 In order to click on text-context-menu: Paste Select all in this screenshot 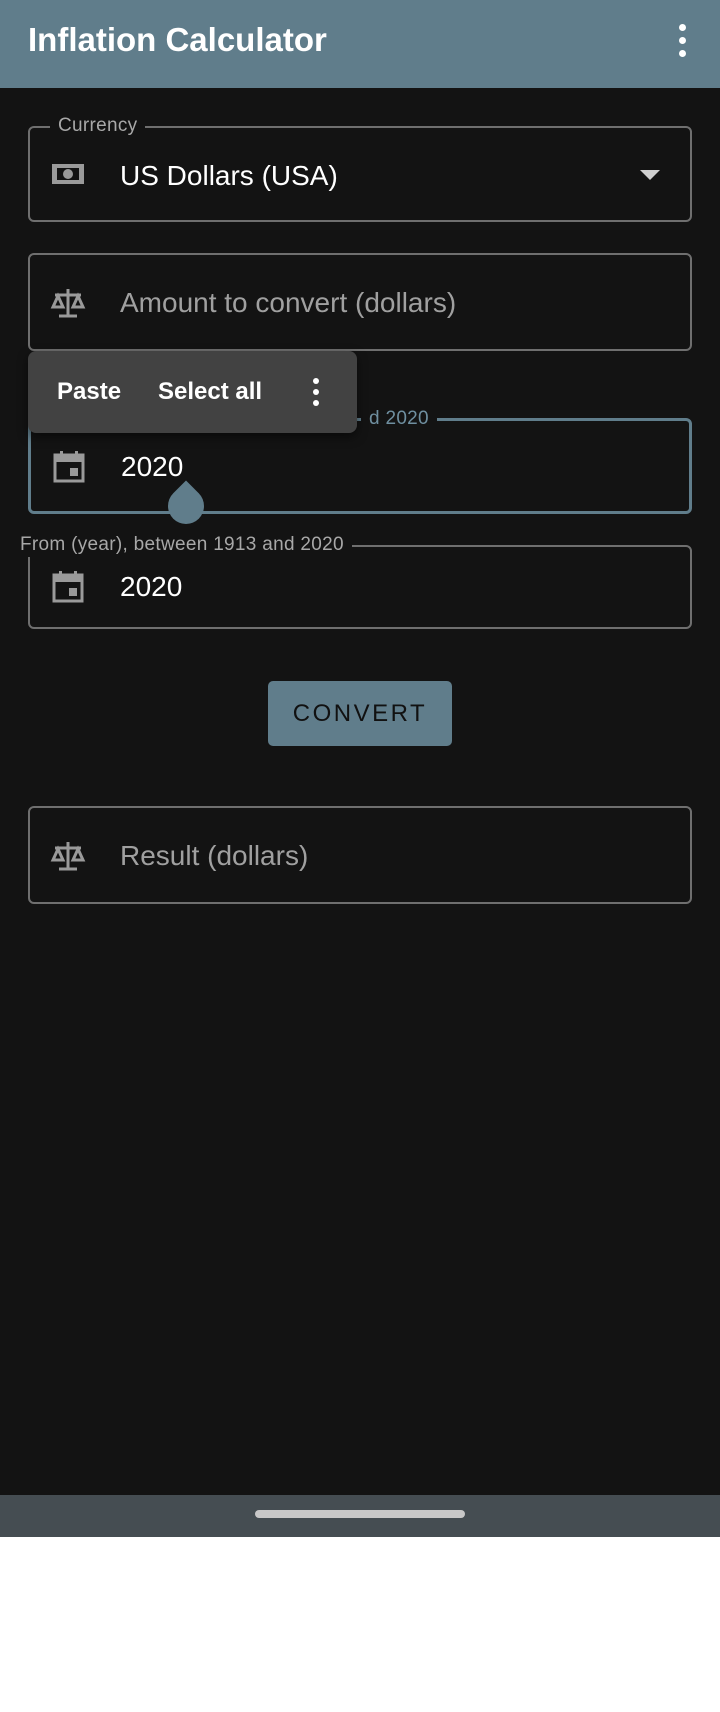, I will do `click(192, 392)`.